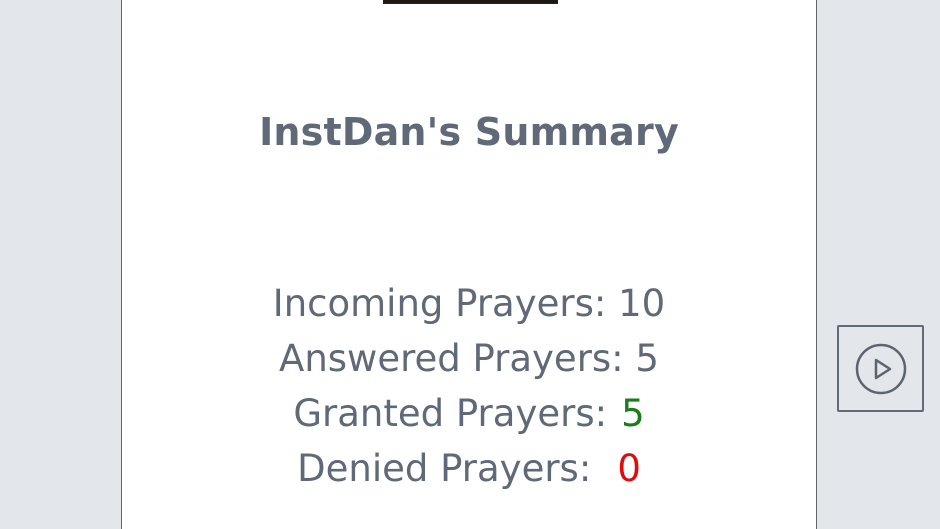 The width and height of the screenshot is (940, 529). What do you see at coordinates (444, 468) in the screenshot?
I see `denied-prayers-label: Denied Prayers:` at bounding box center [444, 468].